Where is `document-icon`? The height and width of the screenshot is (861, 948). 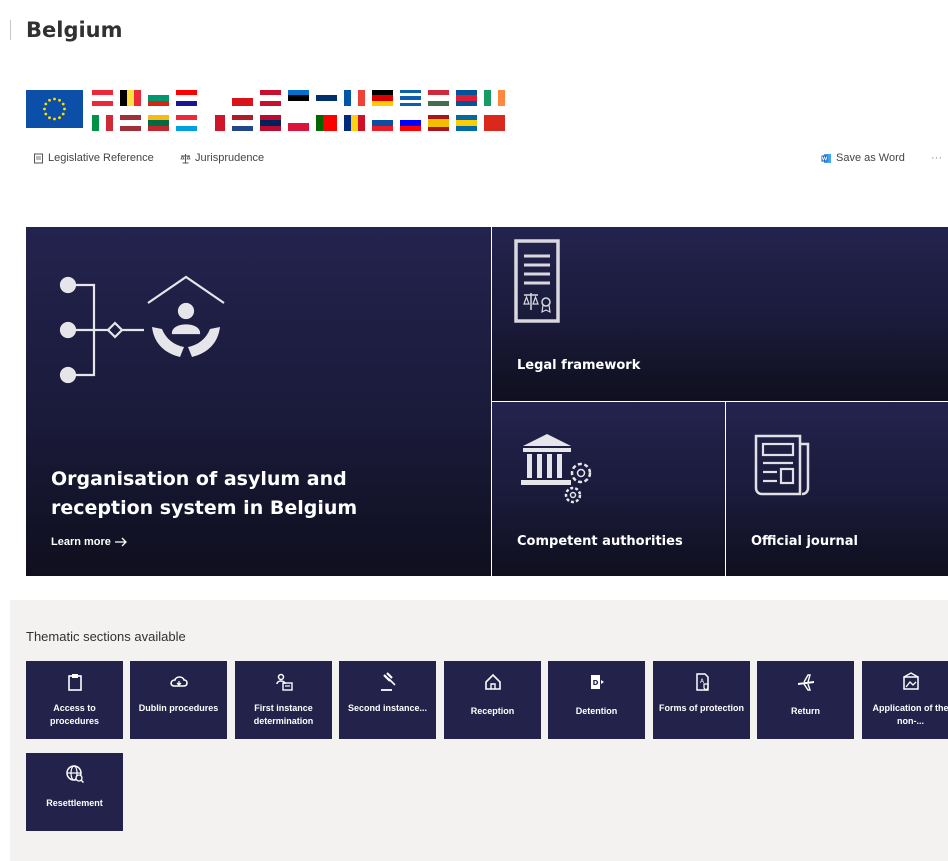
document-icon is located at coordinates (38, 158).